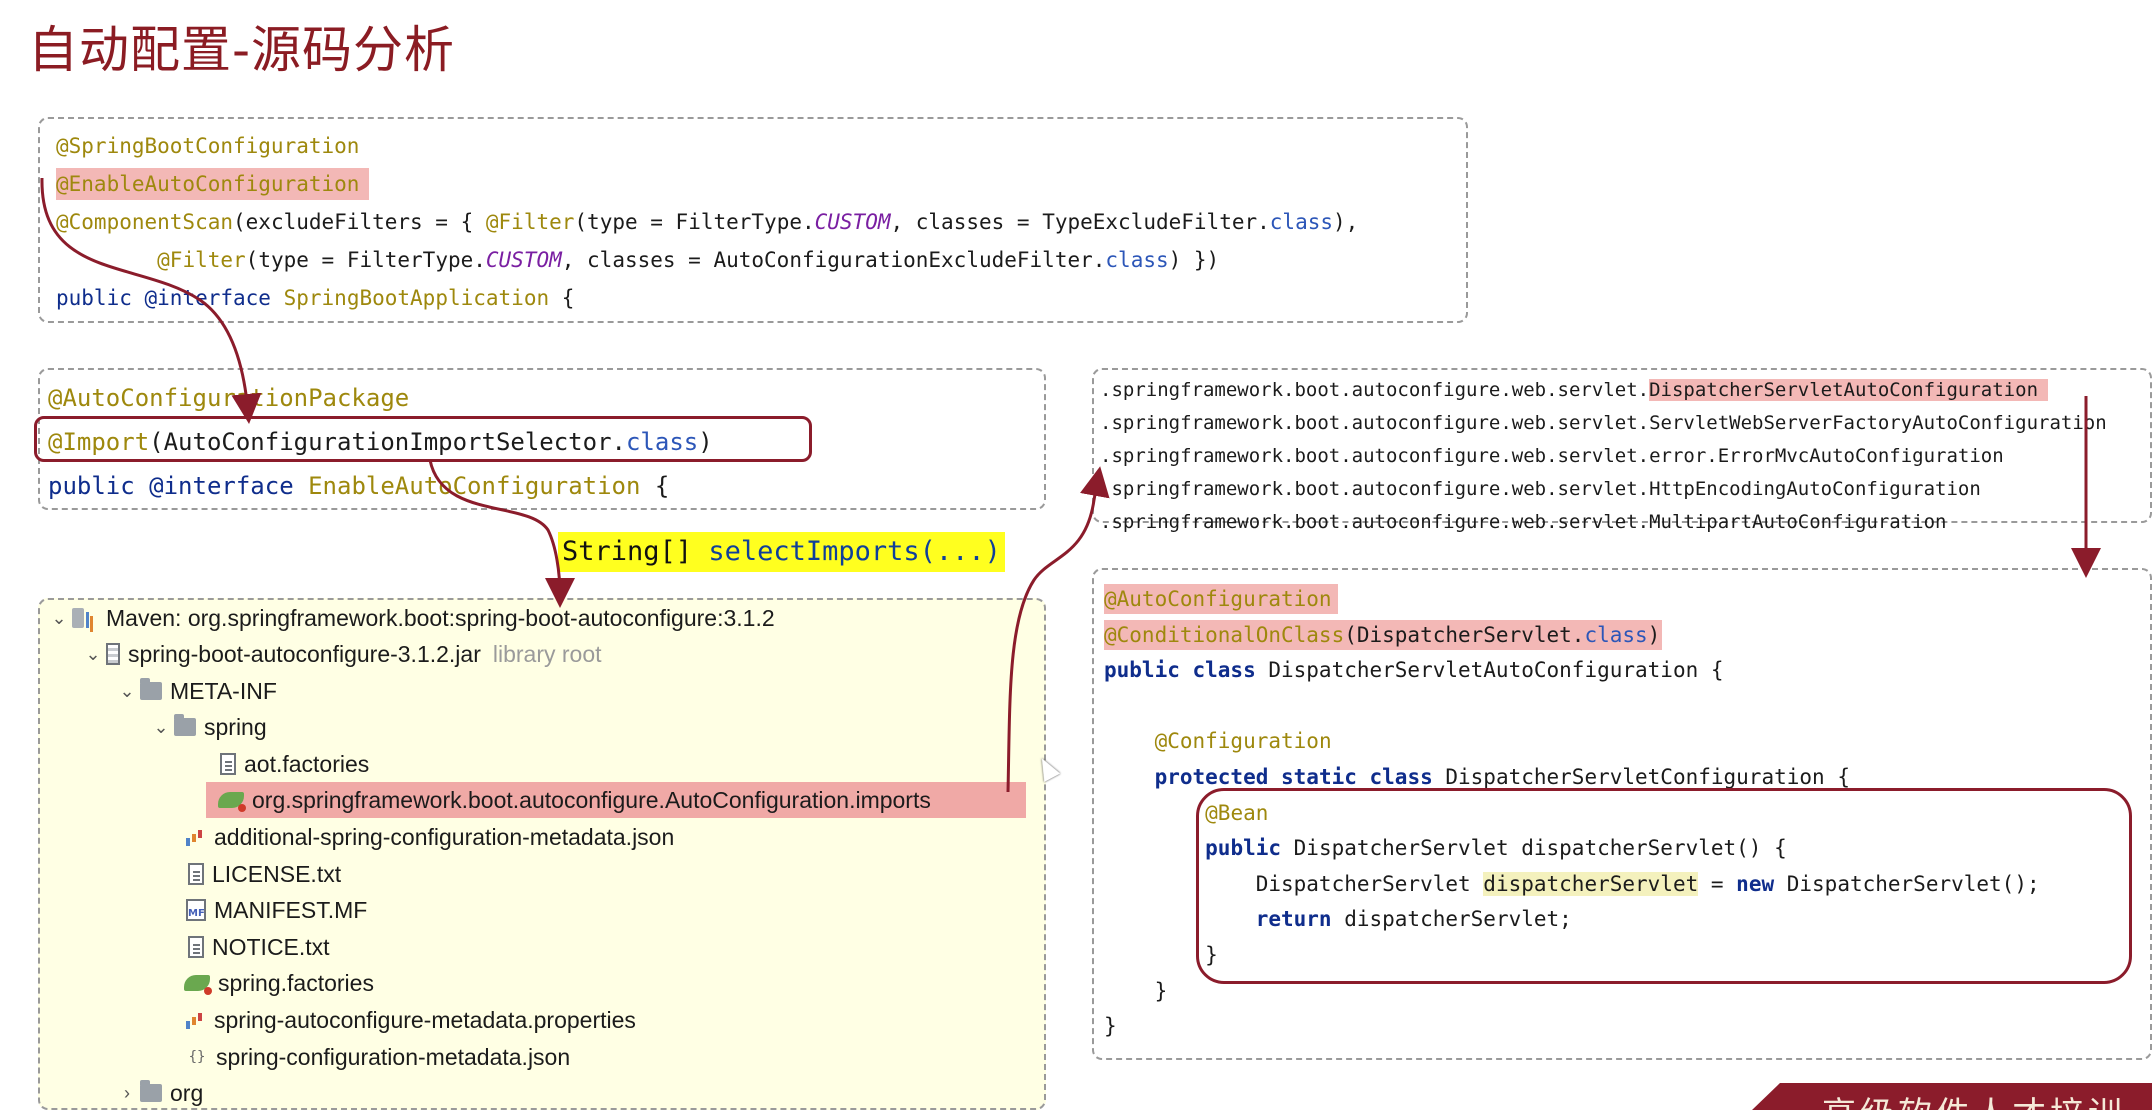  Describe the element at coordinates (1641, 776) in the screenshot. I see `code-text: DispatcherServletConfiguration {` at that location.